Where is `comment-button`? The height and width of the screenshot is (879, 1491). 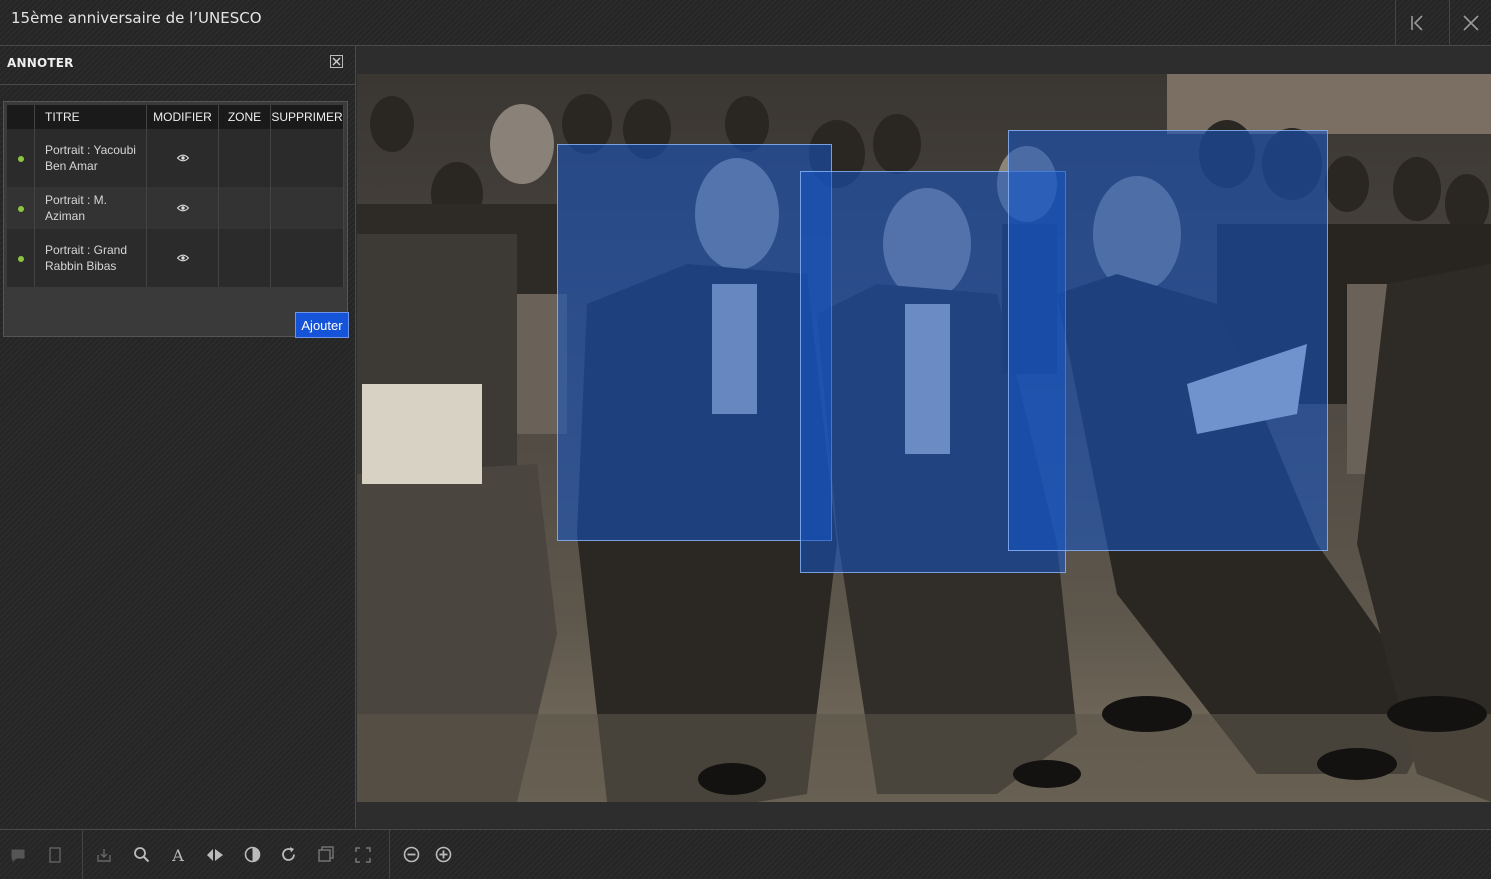
comment-button is located at coordinates (18, 854).